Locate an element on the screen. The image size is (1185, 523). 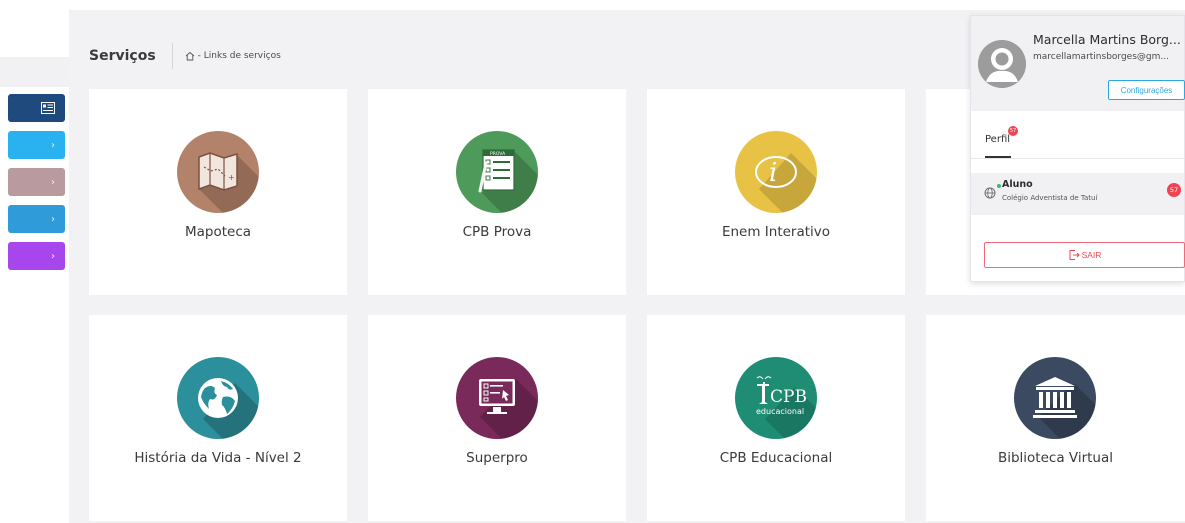
sidebar-item-mauve: › is located at coordinates (36, 182).